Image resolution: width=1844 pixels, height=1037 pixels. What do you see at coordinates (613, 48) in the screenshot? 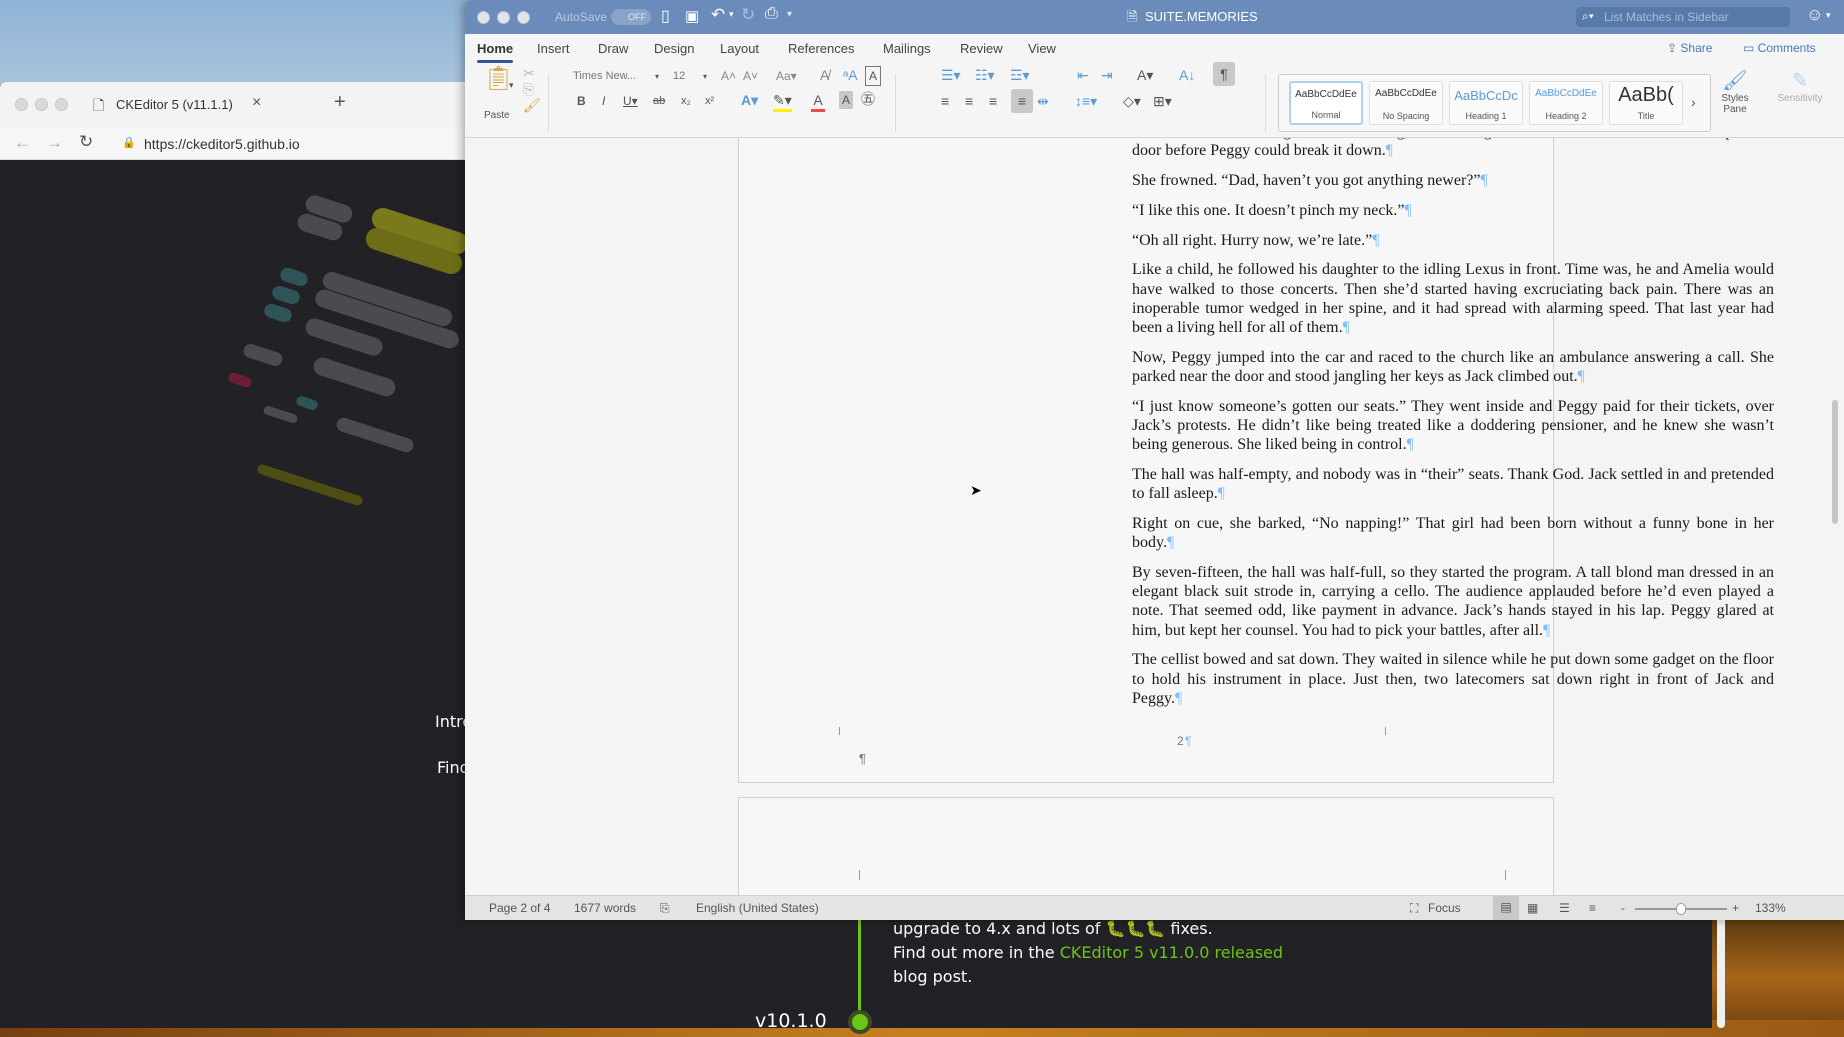
I see `tab-draw: Draw` at bounding box center [613, 48].